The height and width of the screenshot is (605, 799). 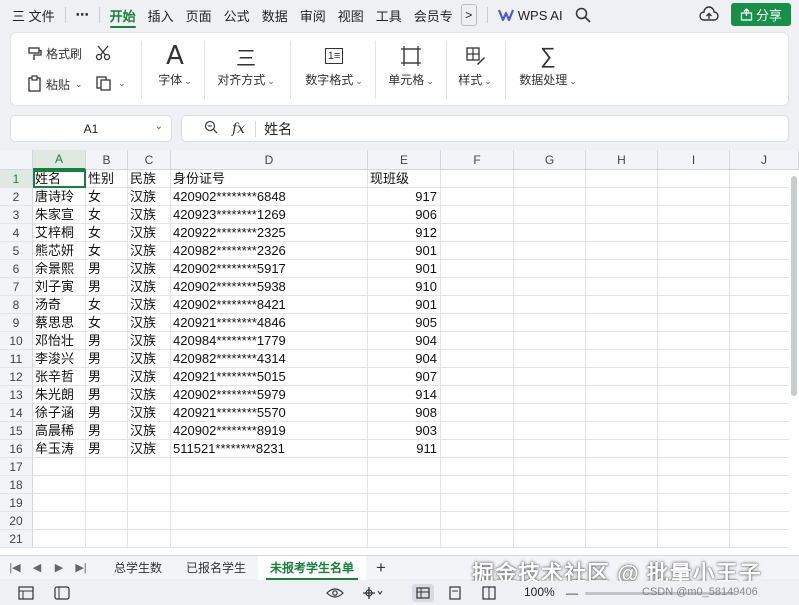 I want to click on table-cell: 420902********5979, so click(x=269, y=395).